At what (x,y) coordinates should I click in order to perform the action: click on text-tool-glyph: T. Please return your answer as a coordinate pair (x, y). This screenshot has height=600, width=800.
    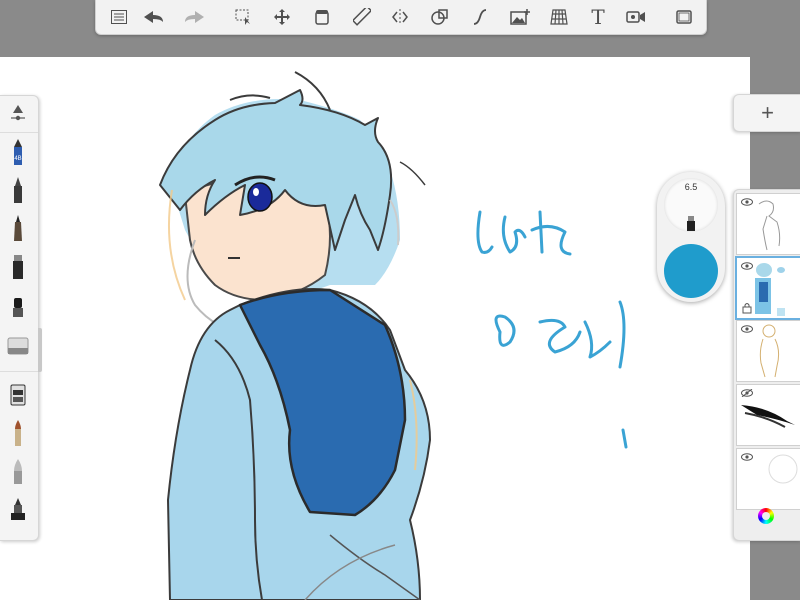
    Looking at the image, I should click on (598, 17).